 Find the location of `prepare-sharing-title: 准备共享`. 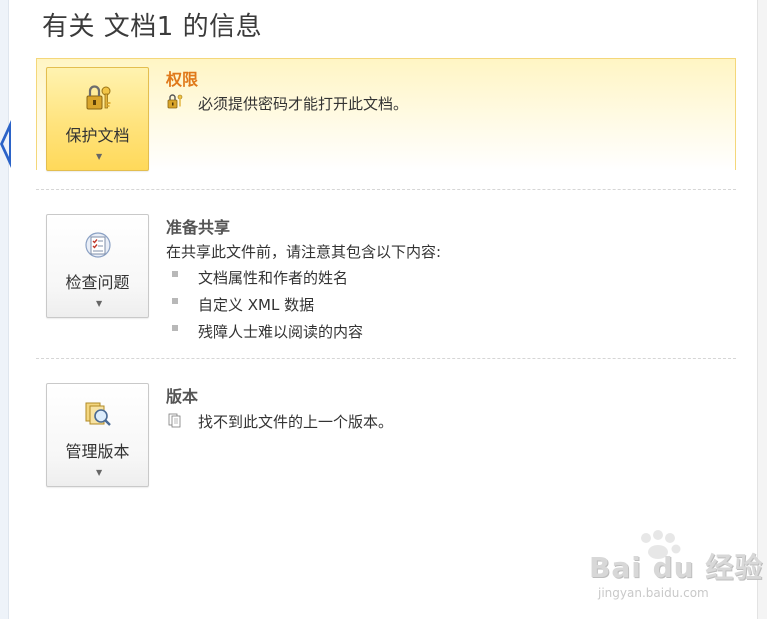

prepare-sharing-title: 准备共享 is located at coordinates (198, 227).